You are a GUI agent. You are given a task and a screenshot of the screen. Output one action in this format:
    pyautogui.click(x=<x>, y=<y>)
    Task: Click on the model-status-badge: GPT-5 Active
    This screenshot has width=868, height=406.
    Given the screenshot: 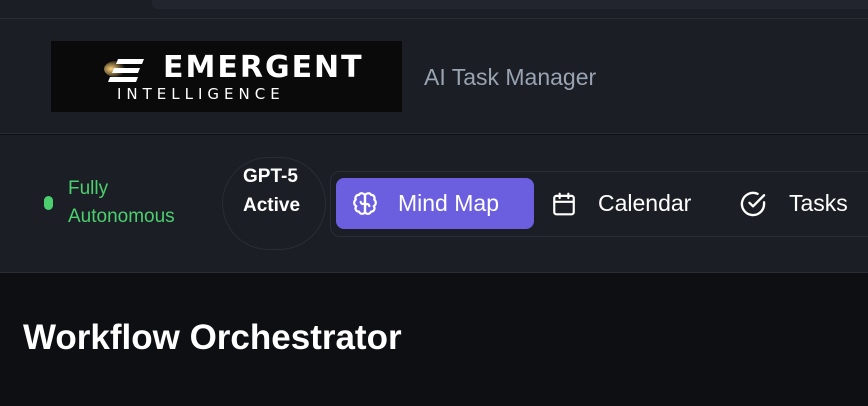 What is the action you would take?
    pyautogui.click(x=274, y=203)
    